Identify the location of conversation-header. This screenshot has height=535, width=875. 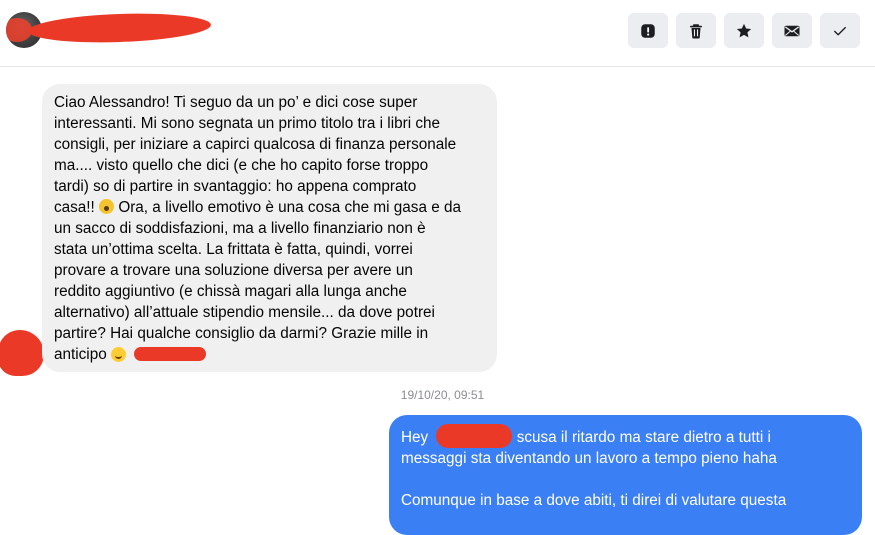
(437, 33).